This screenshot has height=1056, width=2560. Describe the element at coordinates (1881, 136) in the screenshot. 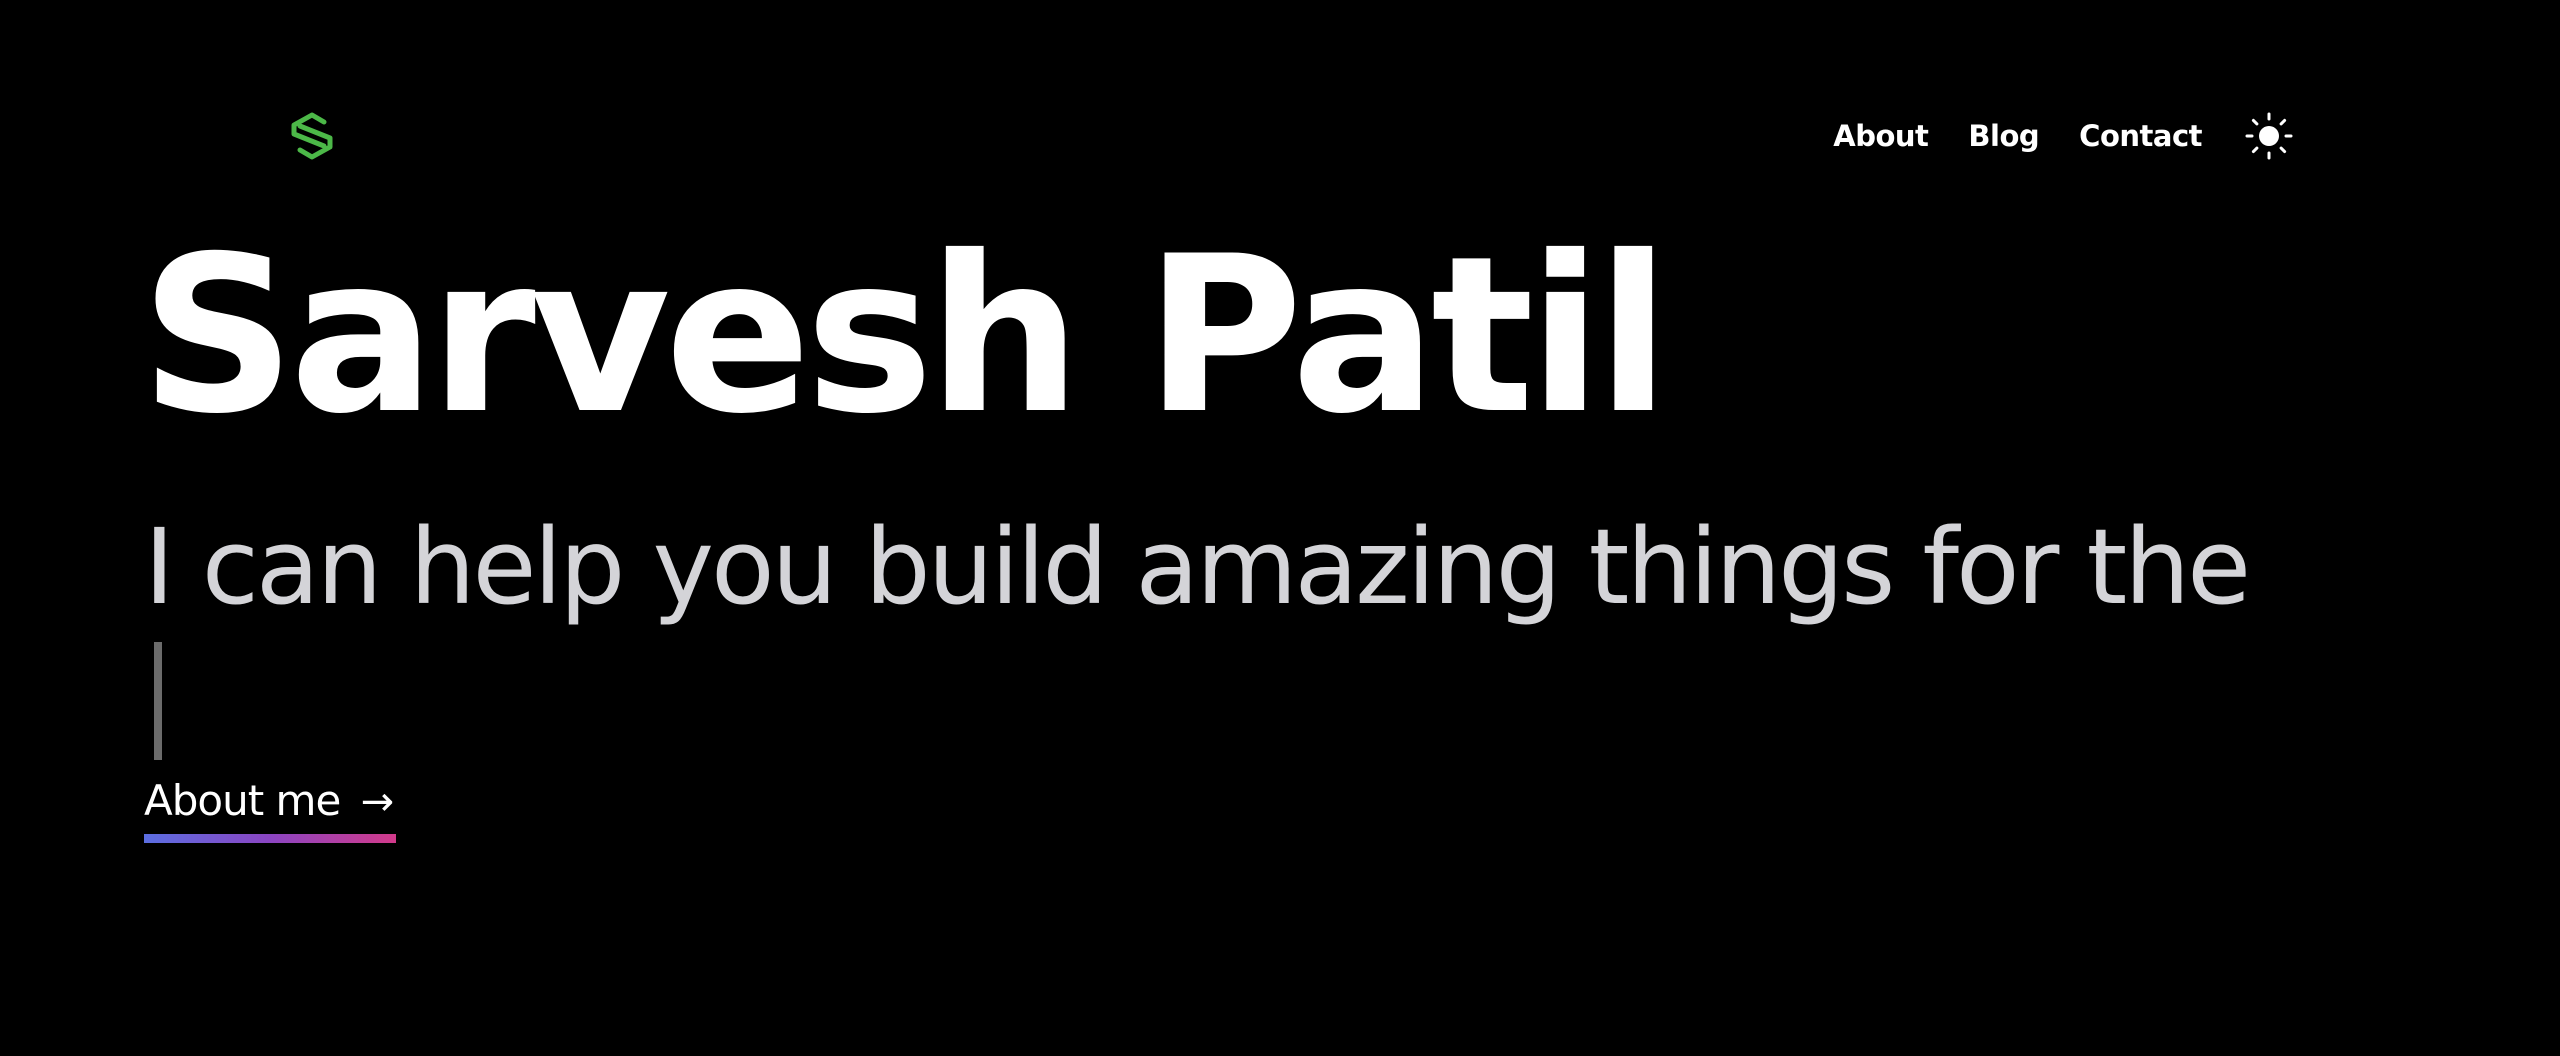

I see `nav-item-about: About` at that location.